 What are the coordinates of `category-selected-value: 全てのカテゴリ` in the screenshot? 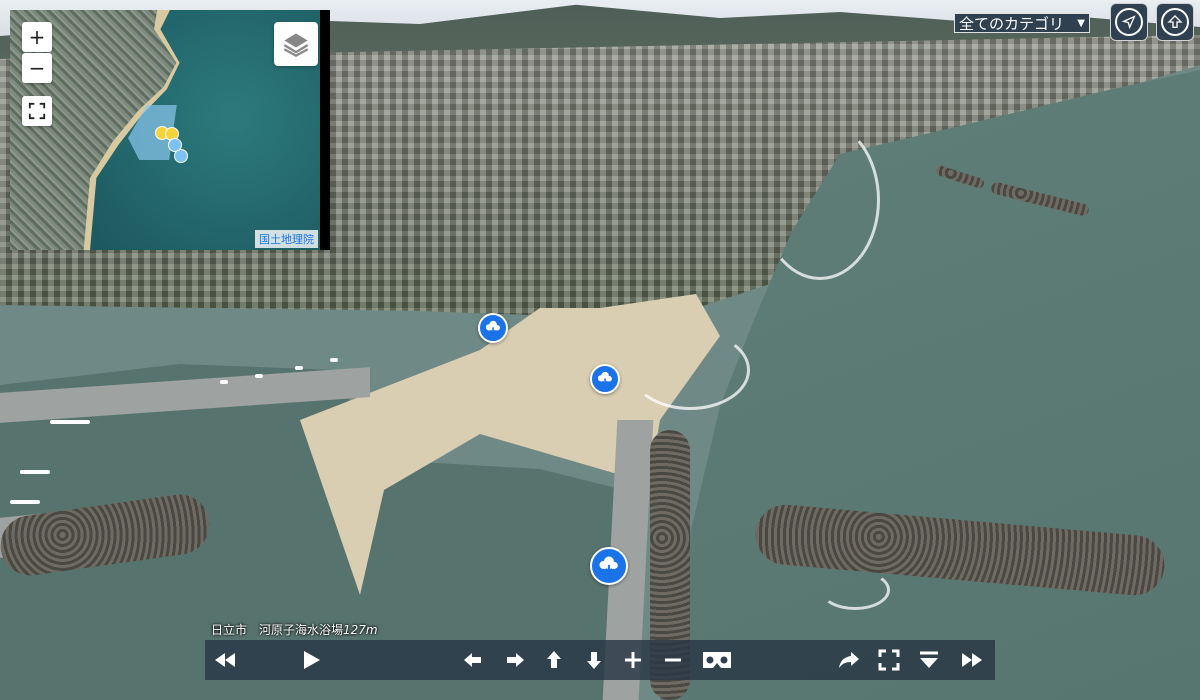 It's located at (1012, 24).